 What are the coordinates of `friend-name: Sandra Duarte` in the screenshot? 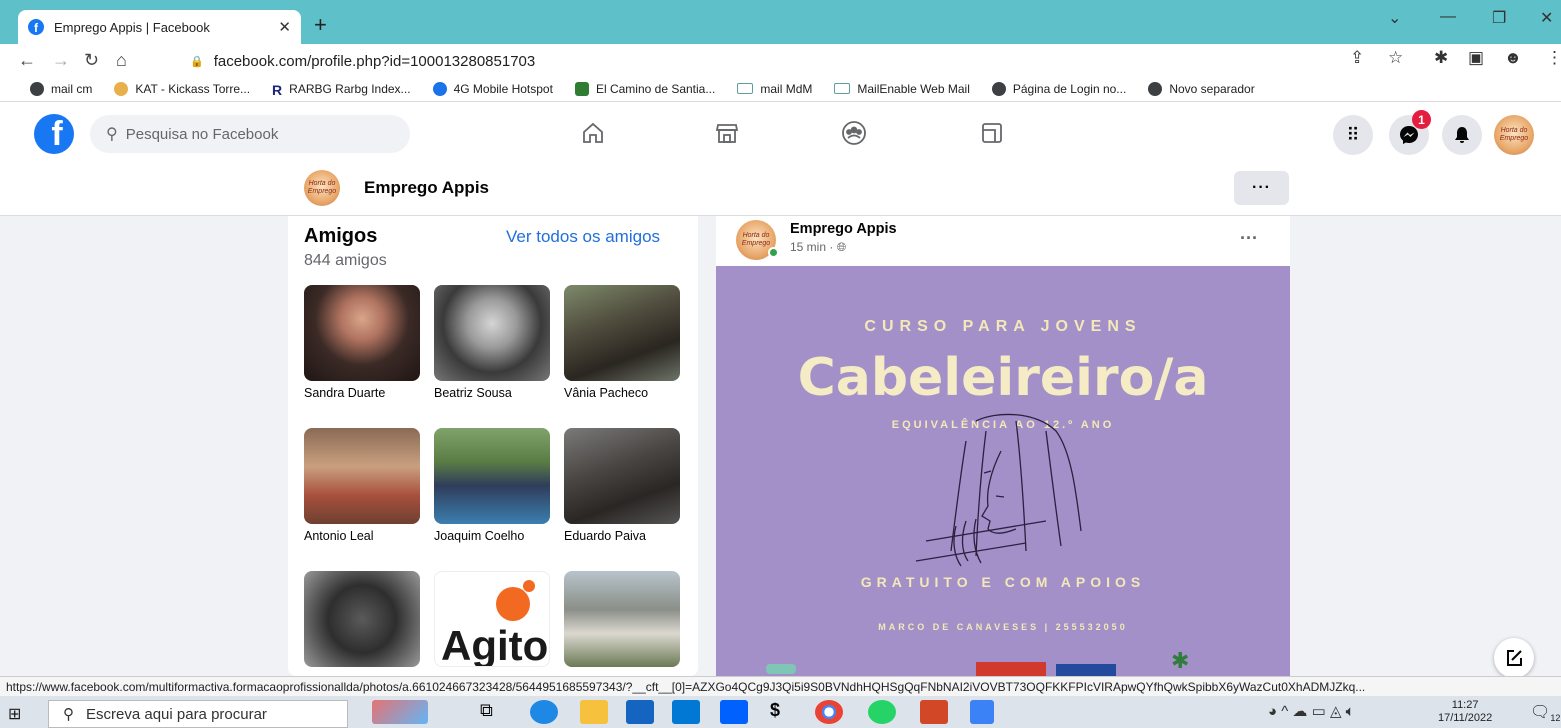 It's located at (344, 393).